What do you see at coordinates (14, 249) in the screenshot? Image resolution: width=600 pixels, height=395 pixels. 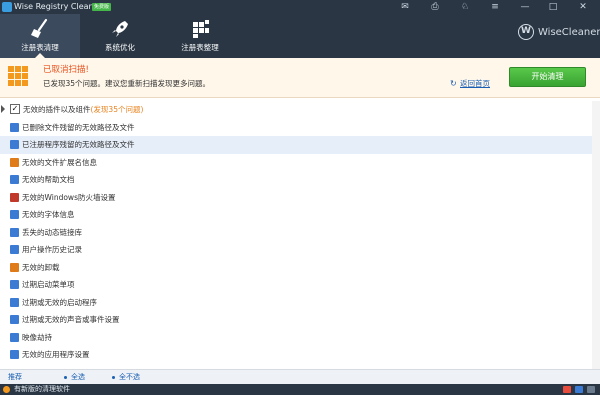 I see `history-icon` at bounding box center [14, 249].